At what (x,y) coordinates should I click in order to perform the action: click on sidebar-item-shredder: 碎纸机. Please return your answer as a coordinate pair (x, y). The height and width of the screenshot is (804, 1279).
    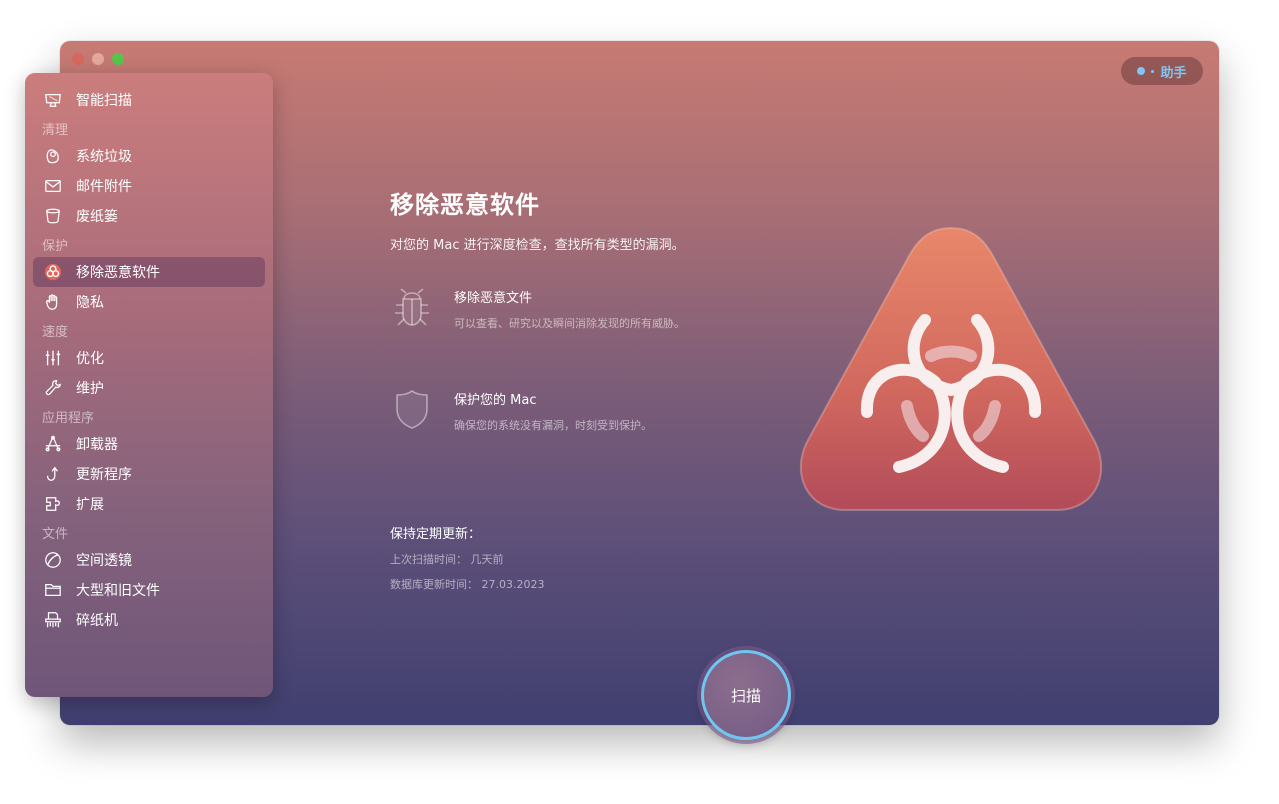
    Looking at the image, I should click on (149, 620).